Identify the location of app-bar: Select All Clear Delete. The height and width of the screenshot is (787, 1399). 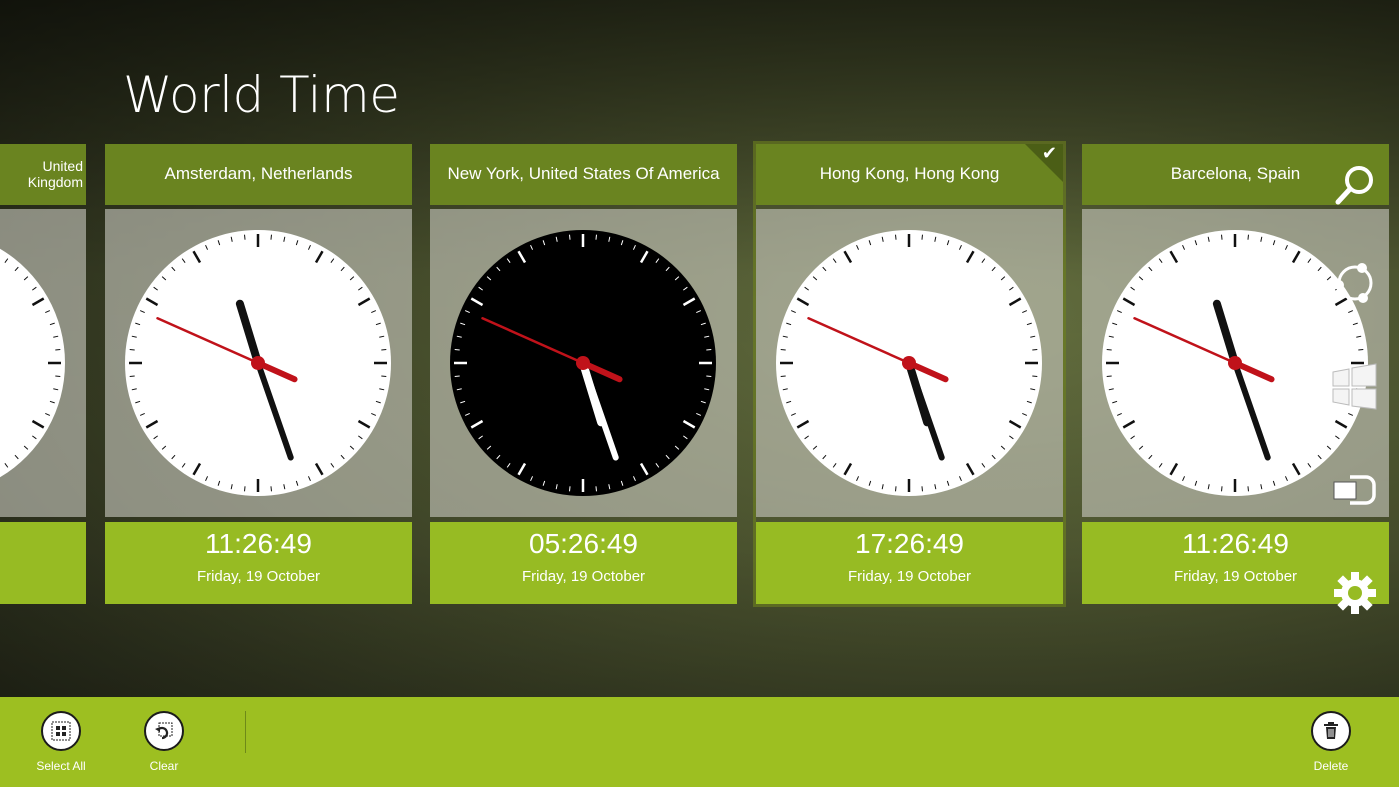
(699, 742).